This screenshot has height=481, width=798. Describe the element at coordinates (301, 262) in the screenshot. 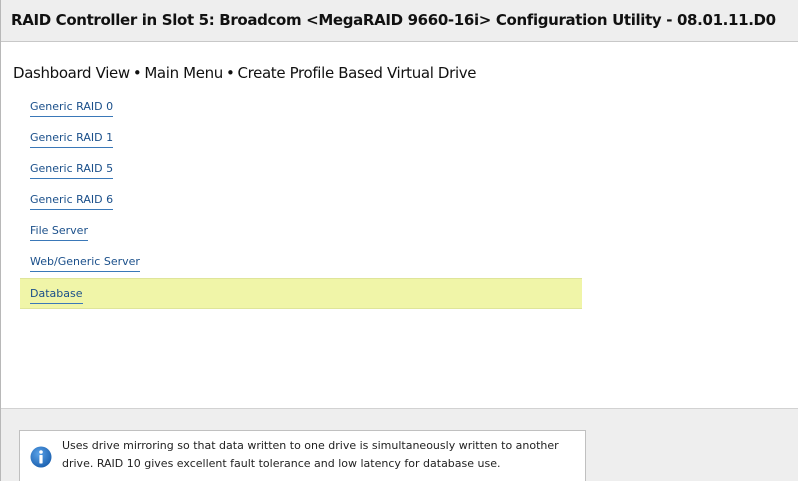

I see `menu-item-web-generic-server: Web/Generic Server` at that location.